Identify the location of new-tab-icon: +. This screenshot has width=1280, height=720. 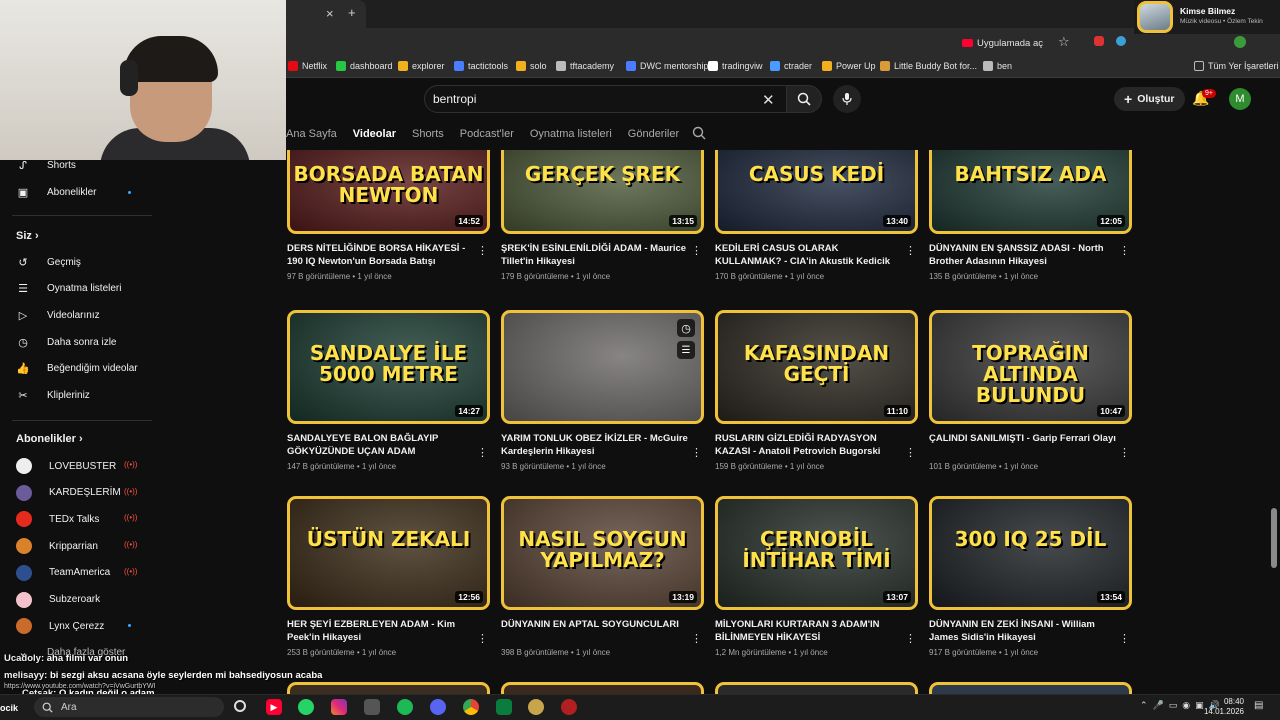
(352, 12).